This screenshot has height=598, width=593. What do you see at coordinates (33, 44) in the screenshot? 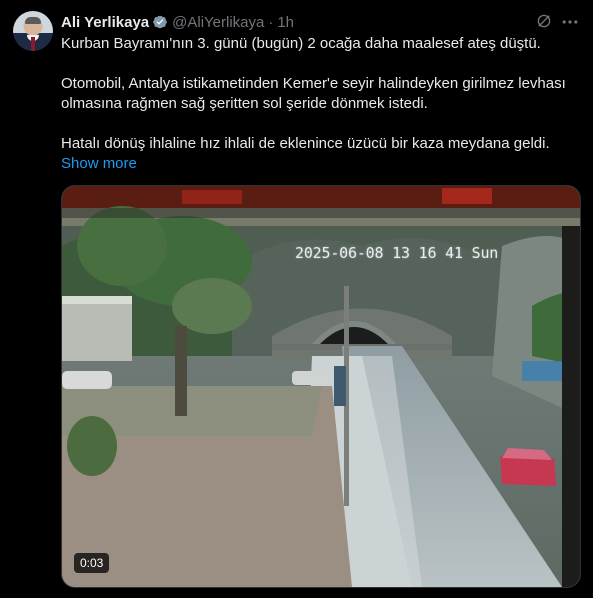
I see `avatar-tie` at bounding box center [33, 44].